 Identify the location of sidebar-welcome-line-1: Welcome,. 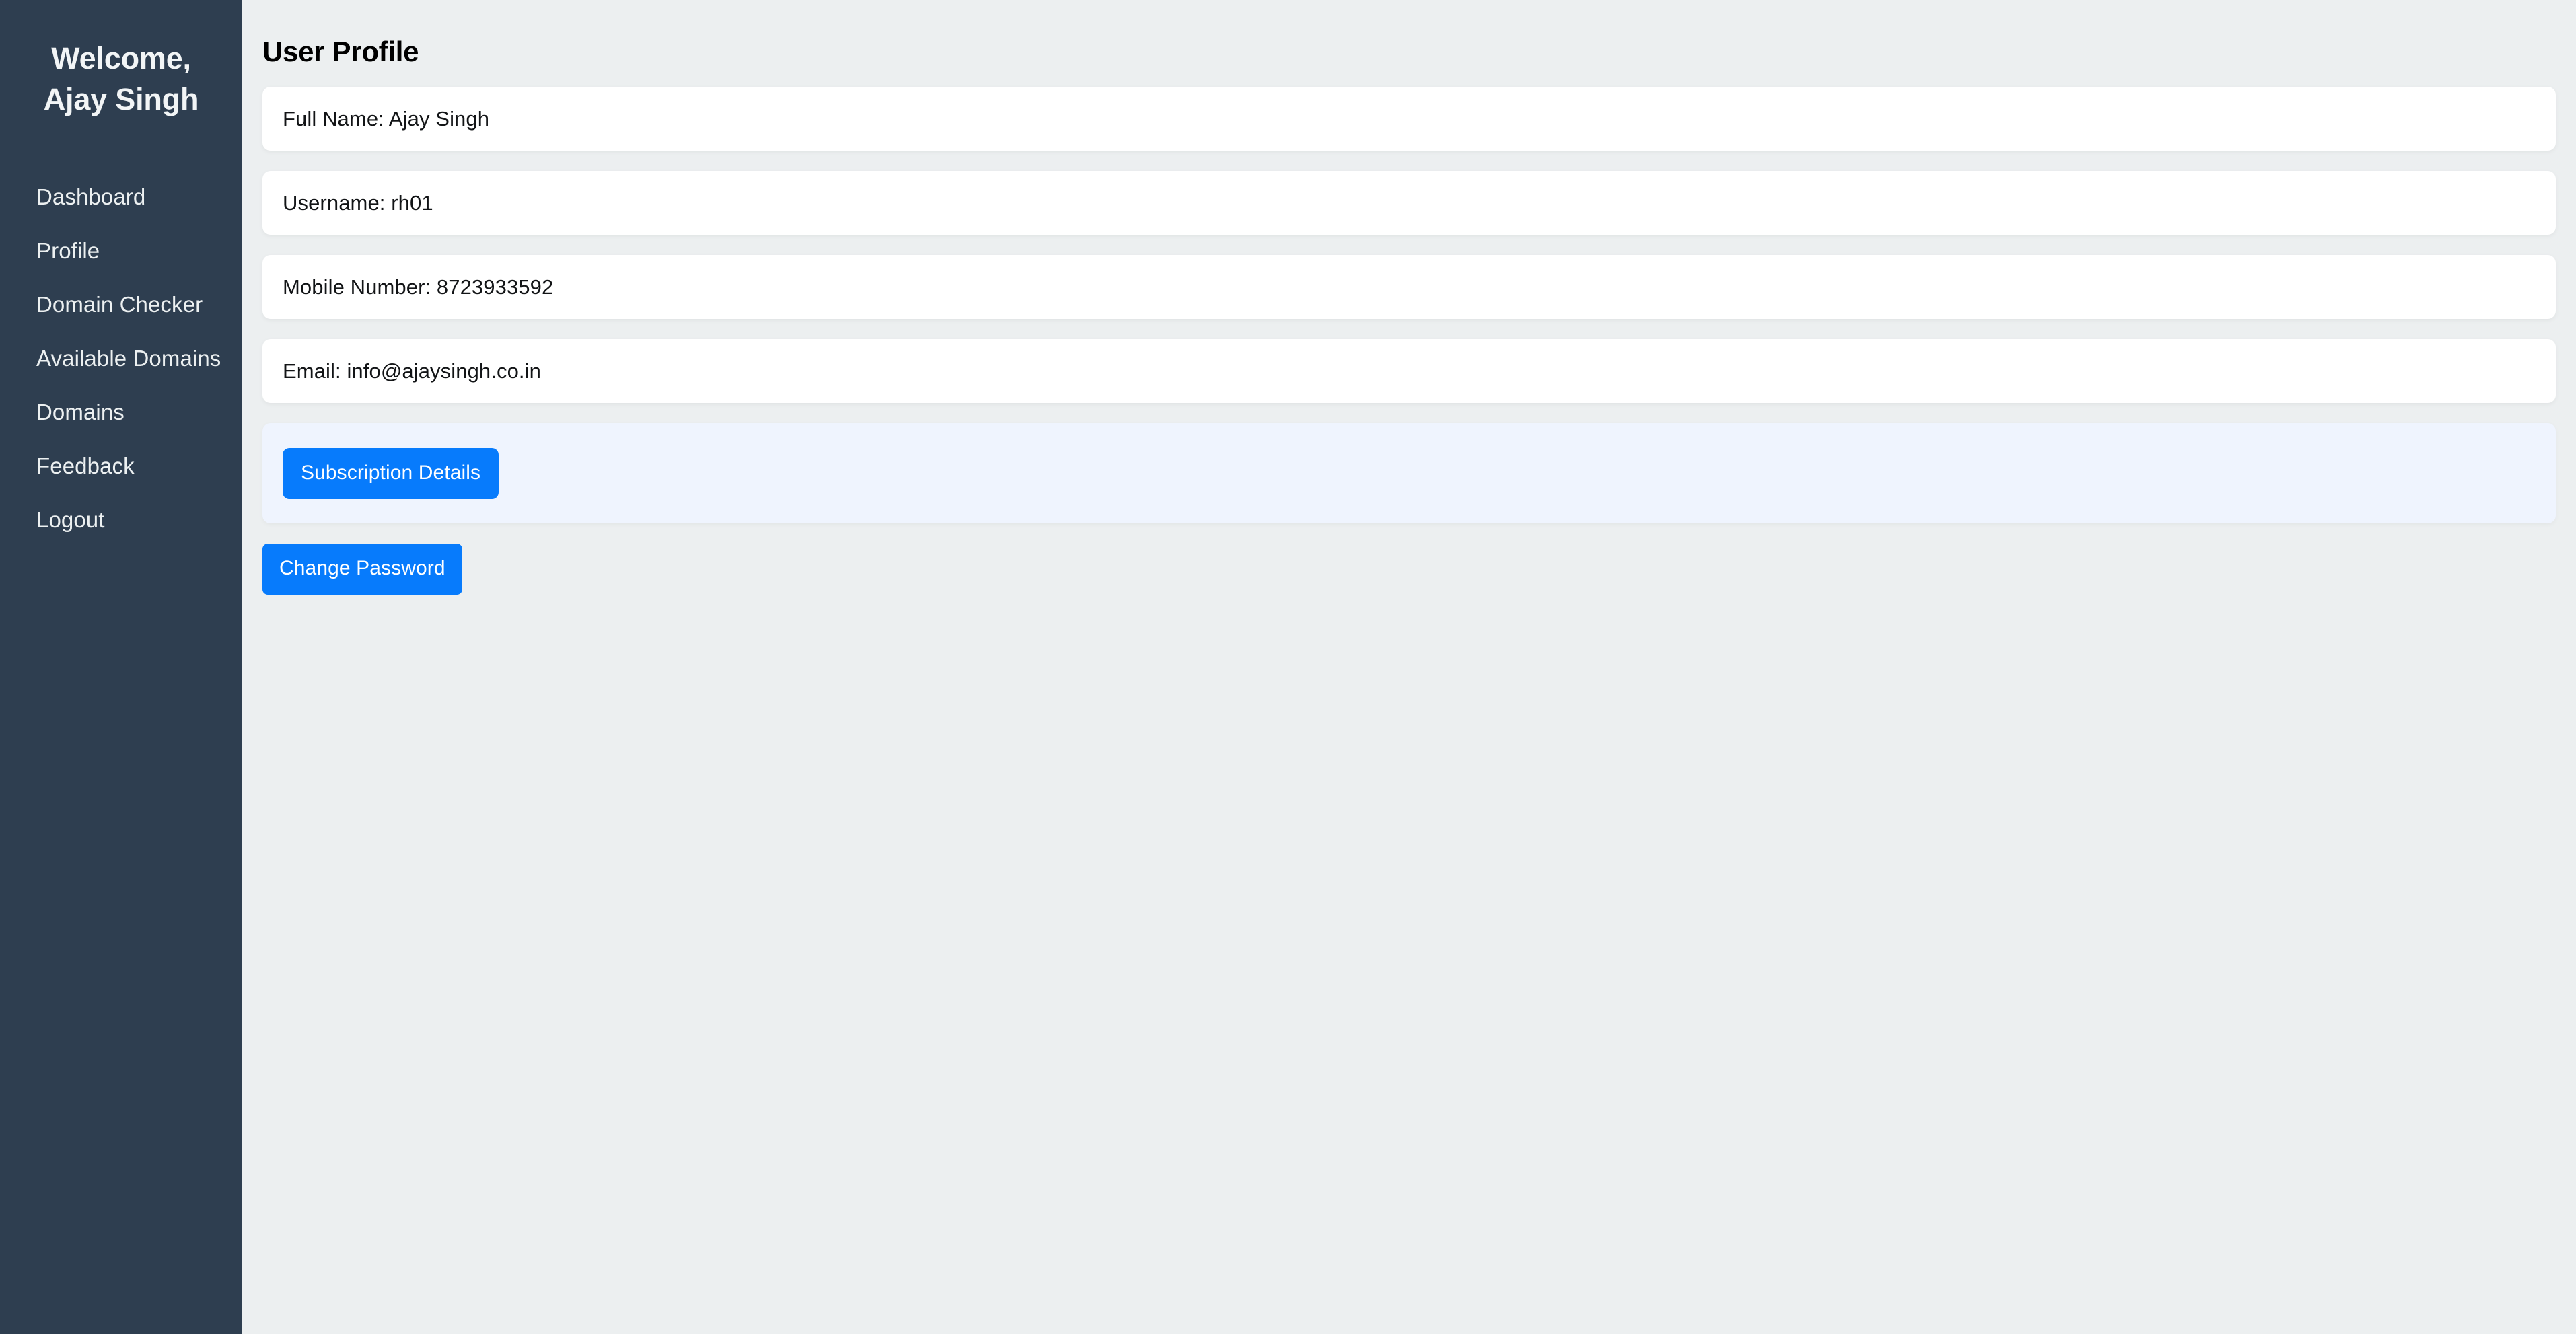
(121, 58).